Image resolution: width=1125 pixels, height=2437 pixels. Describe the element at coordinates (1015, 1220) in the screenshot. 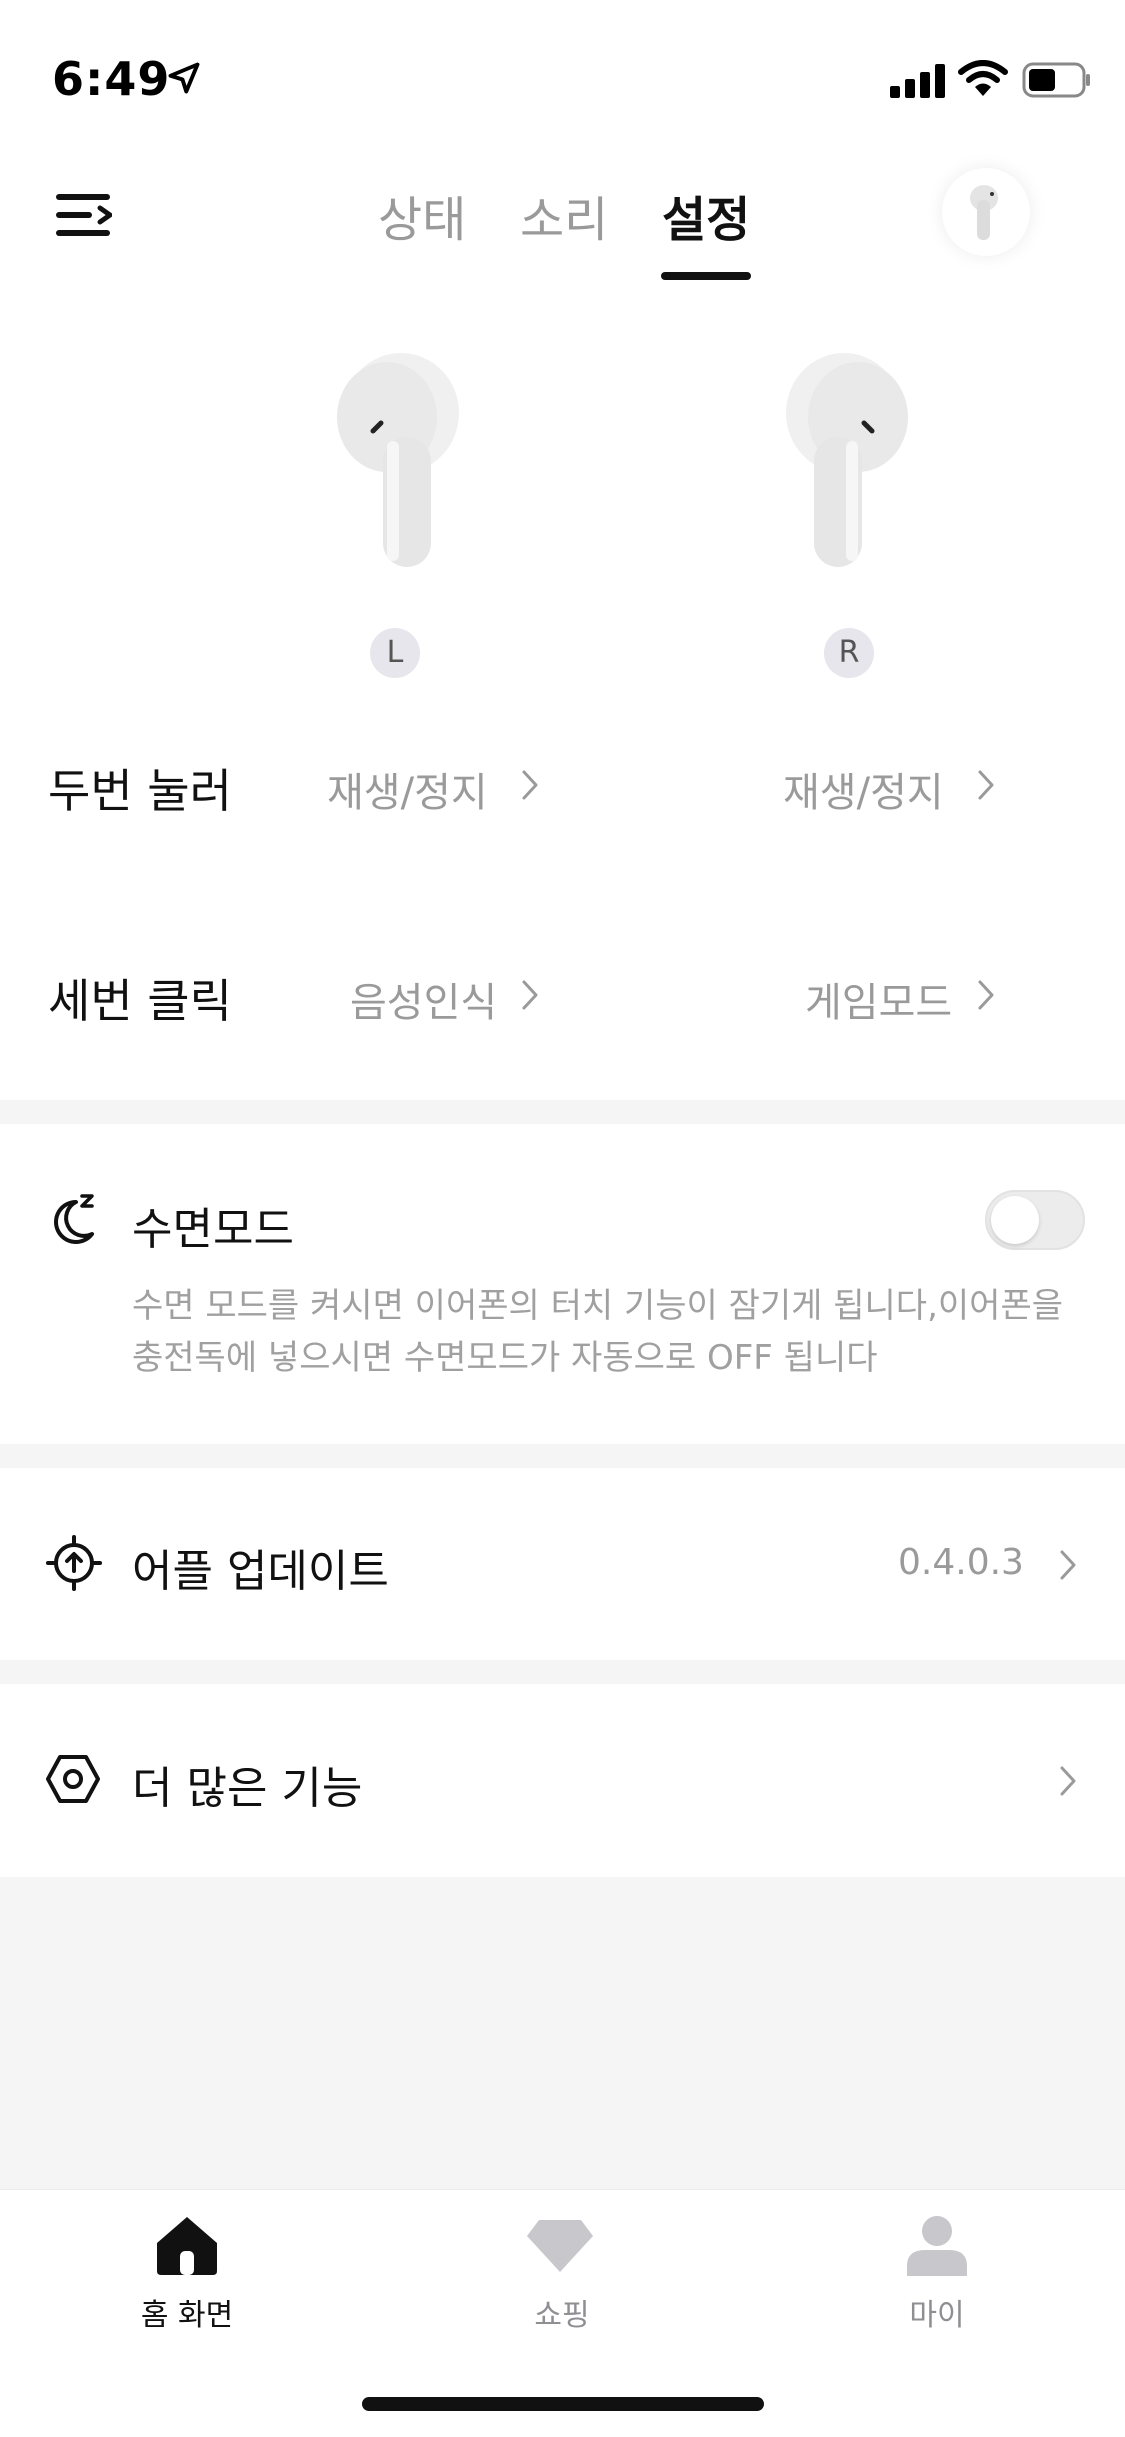

I see `toggle-knob` at that location.